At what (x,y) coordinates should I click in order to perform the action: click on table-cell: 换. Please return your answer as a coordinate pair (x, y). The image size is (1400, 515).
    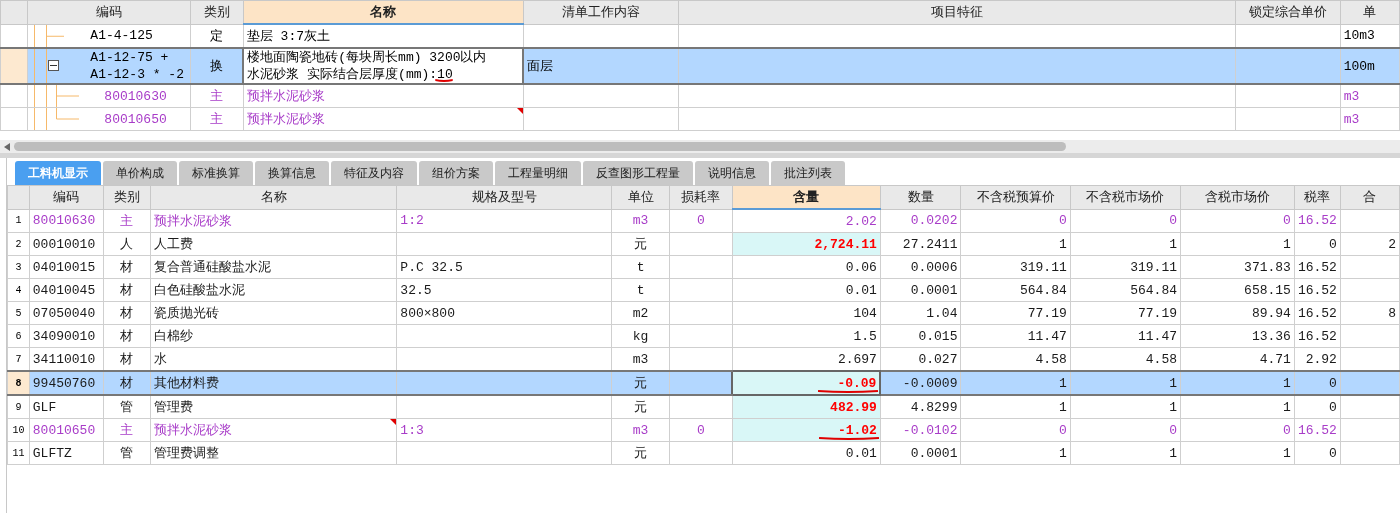
    Looking at the image, I should click on (217, 66).